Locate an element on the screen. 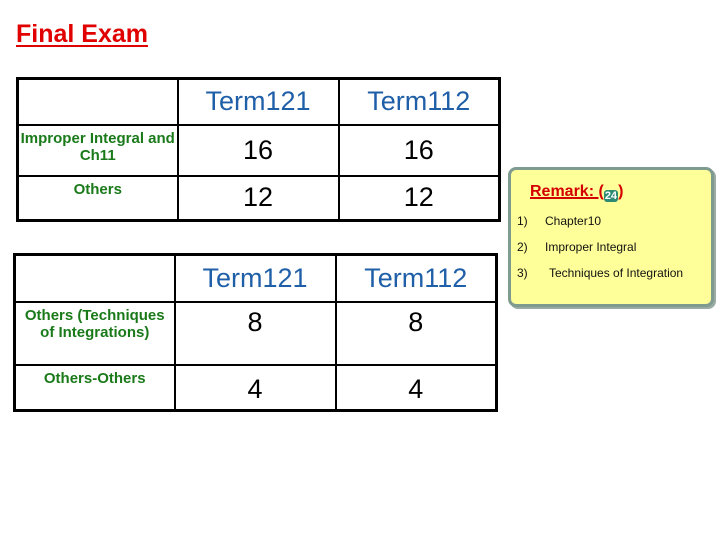 This screenshot has height=540, width=720. list-item-number: 1) is located at coordinates (522, 221).